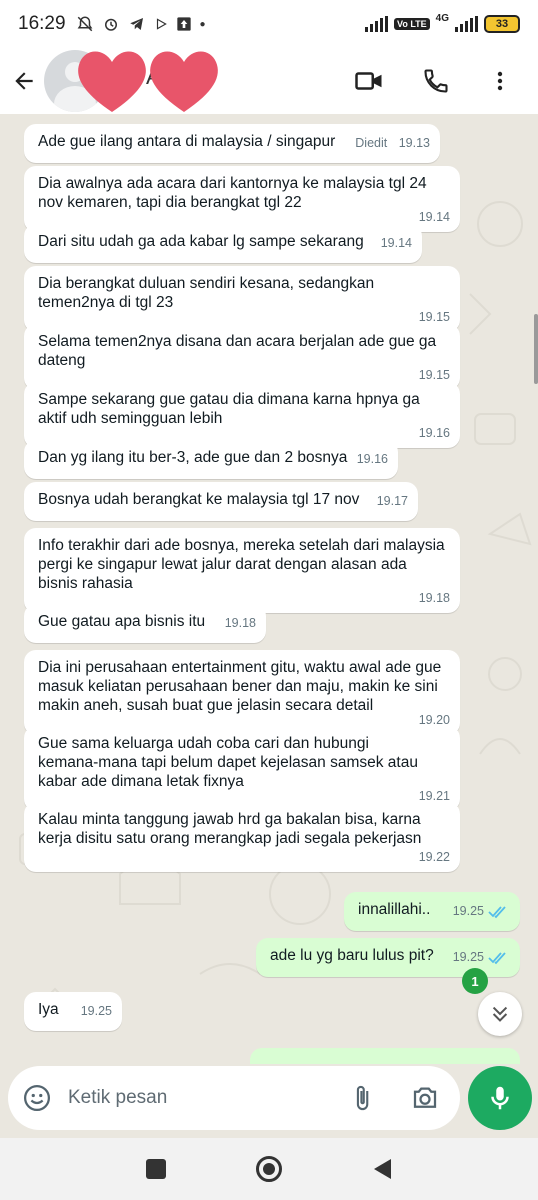 Image resolution: width=538 pixels, height=1200 pixels. What do you see at coordinates (425, 1098) in the screenshot?
I see `camera-icon` at bounding box center [425, 1098].